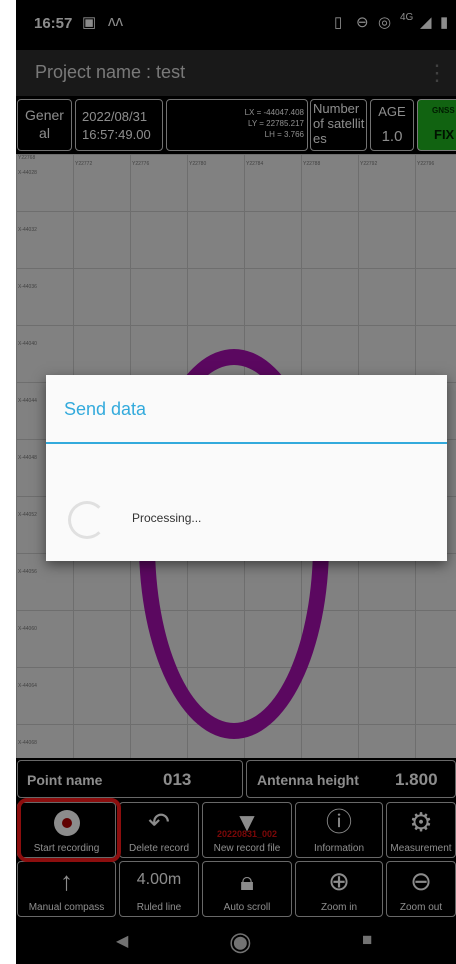  Describe the element at coordinates (198, 164) in the screenshot. I see `map-x-label: Y22780` at that location.